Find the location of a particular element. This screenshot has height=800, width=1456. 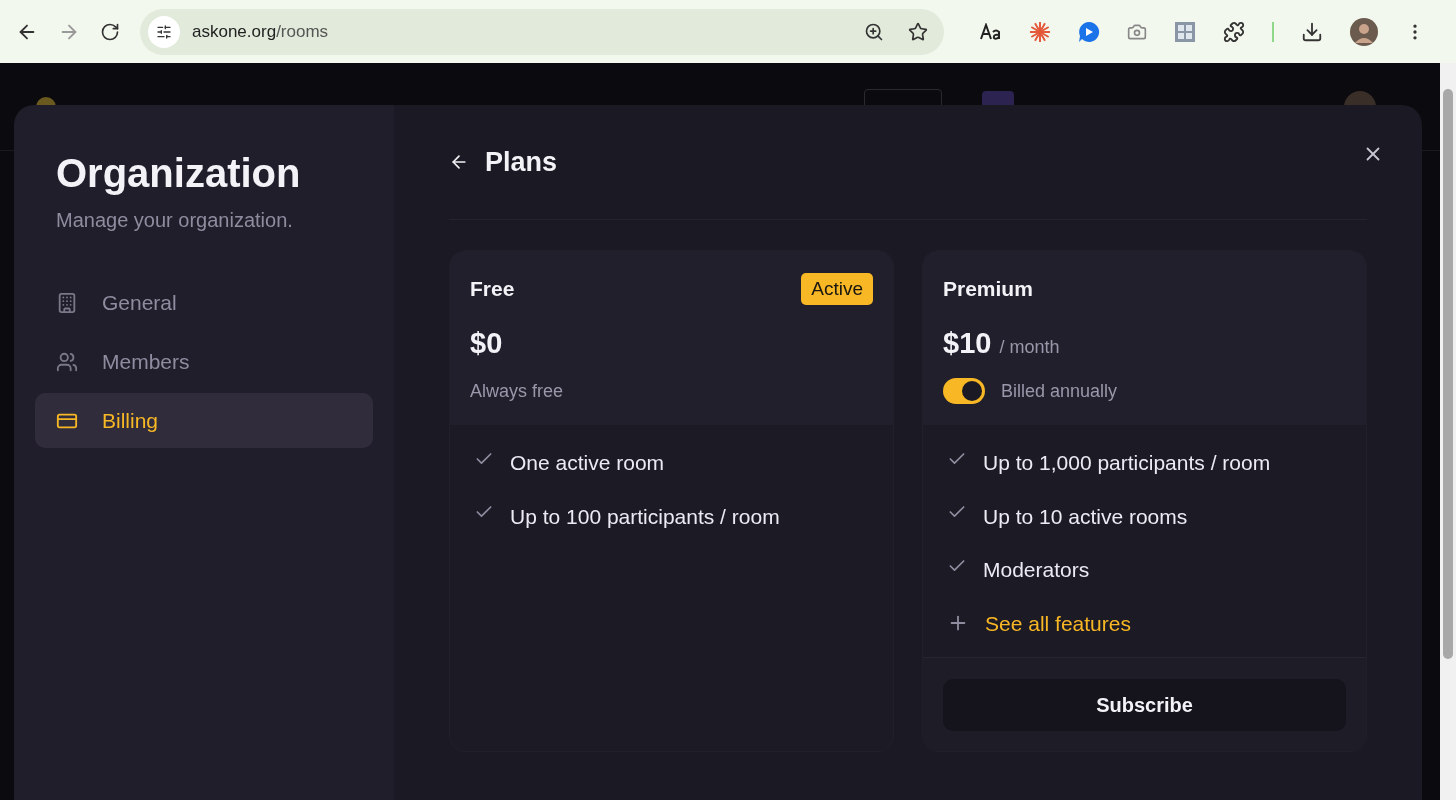

plan-price: $10 is located at coordinates (967, 343).